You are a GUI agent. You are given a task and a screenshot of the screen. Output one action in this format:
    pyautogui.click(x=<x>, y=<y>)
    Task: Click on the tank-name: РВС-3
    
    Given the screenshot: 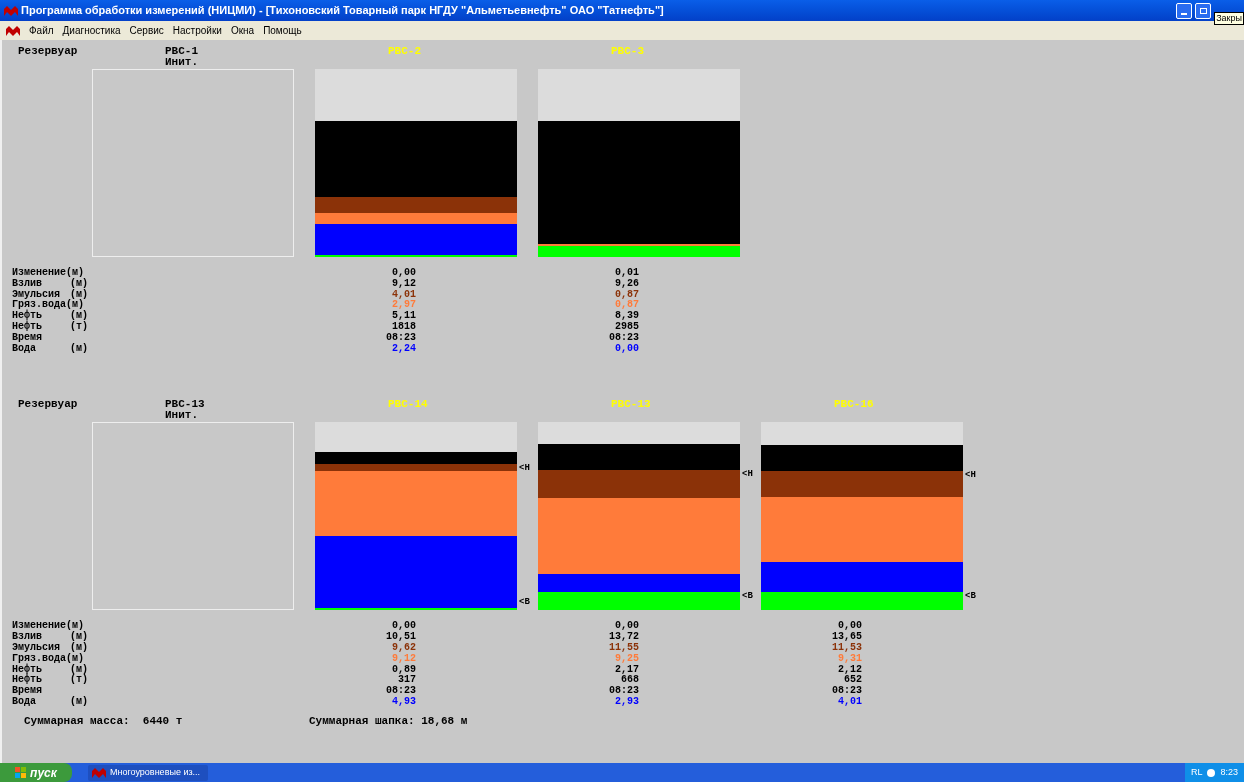 What is the action you would take?
    pyautogui.click(x=628, y=51)
    